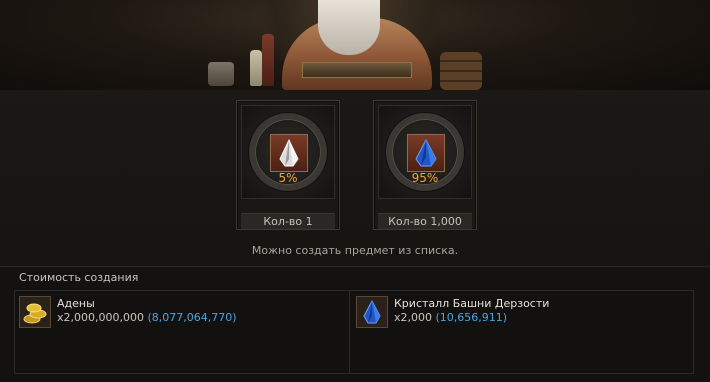  What do you see at coordinates (79, 277) in the screenshot?
I see `cost-title: Стоимость создания` at bounding box center [79, 277].